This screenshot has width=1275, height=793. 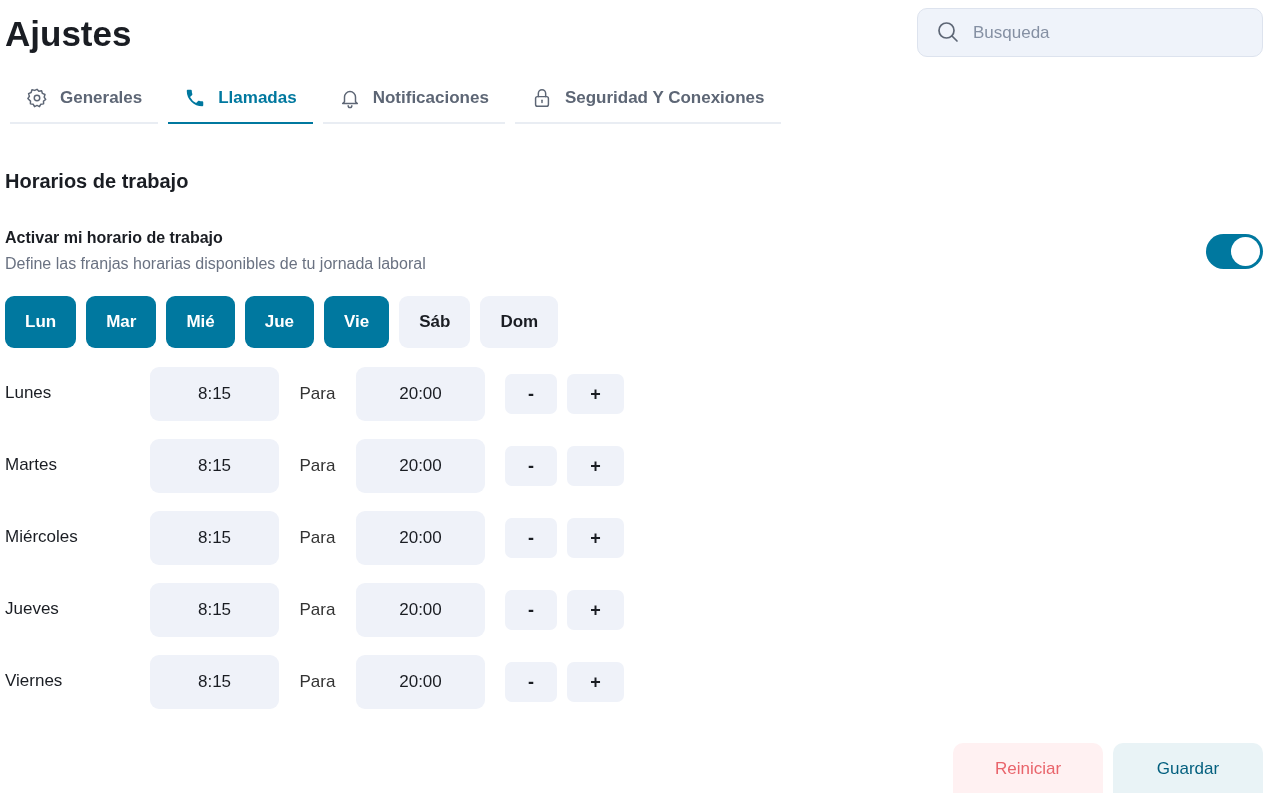 I want to click on day-label: Miércoles, so click(x=42, y=537).